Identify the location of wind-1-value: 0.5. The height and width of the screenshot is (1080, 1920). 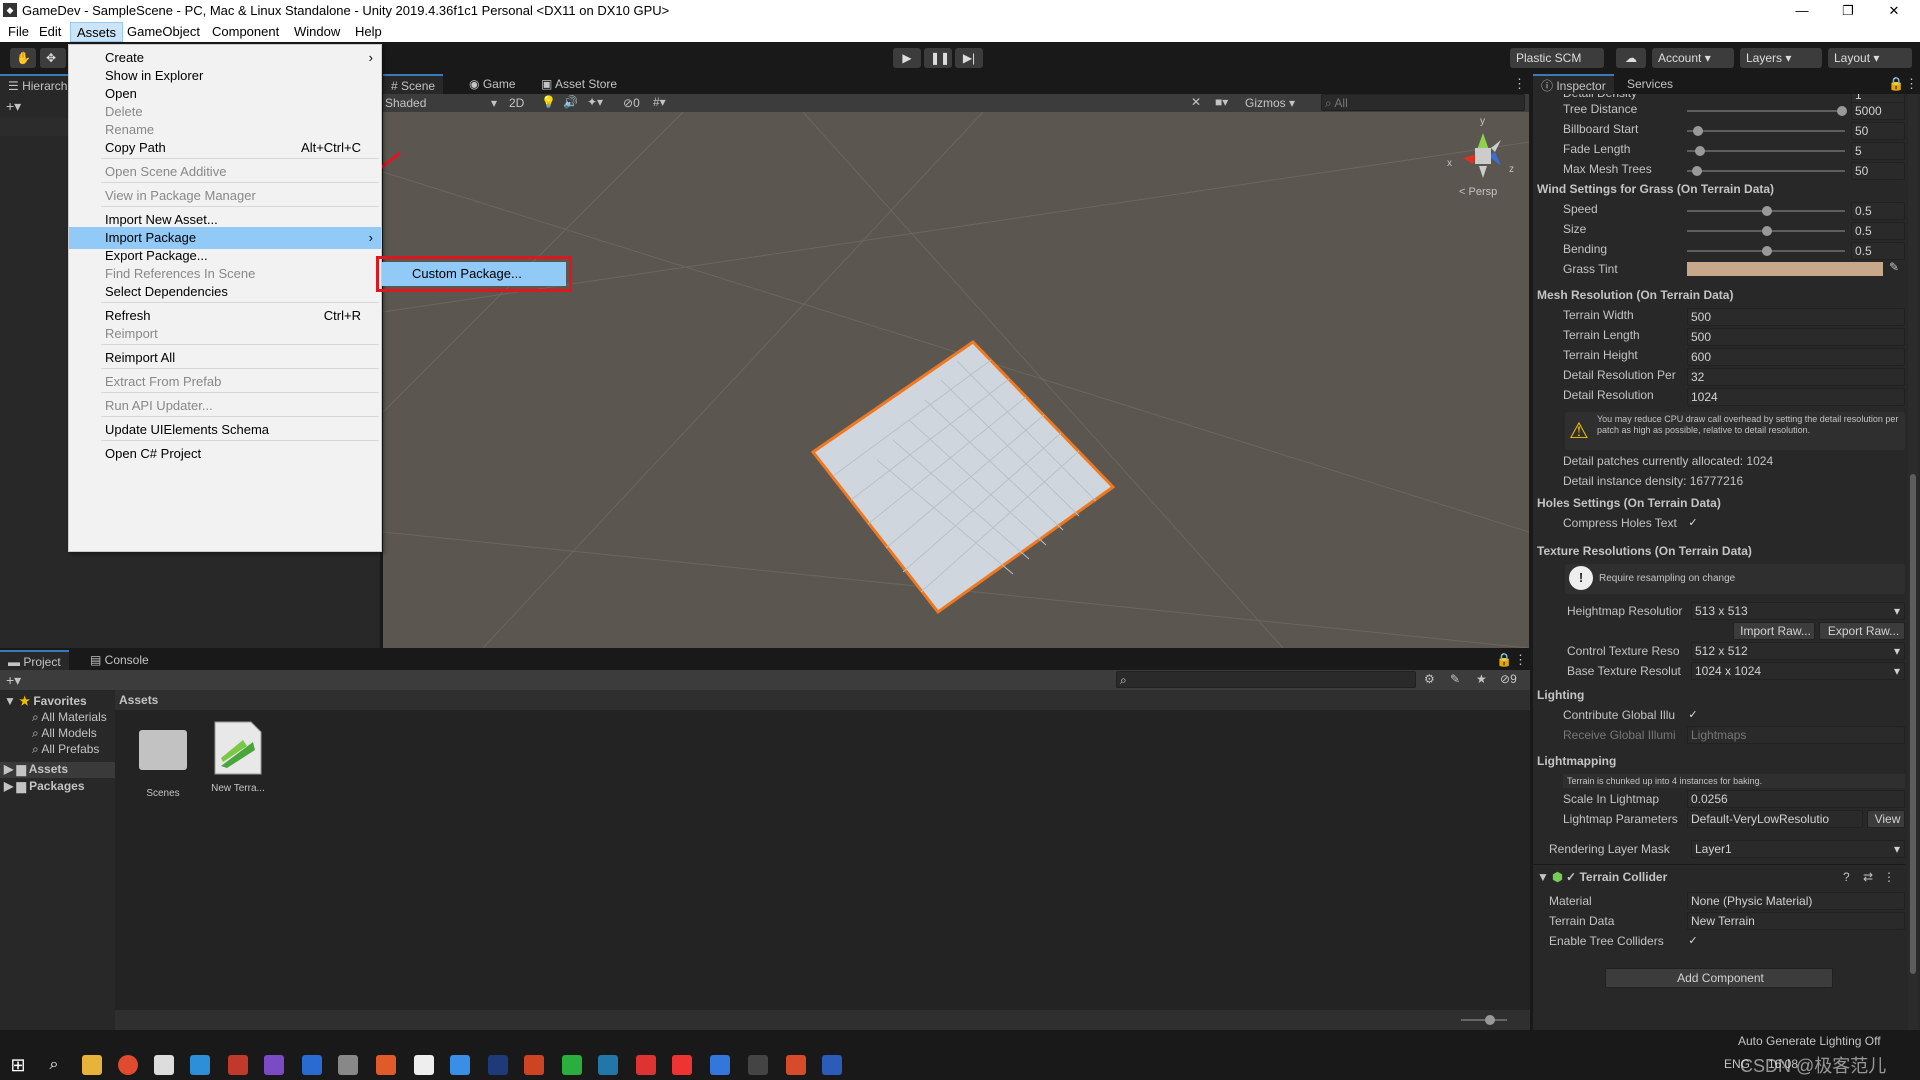
(1878, 231).